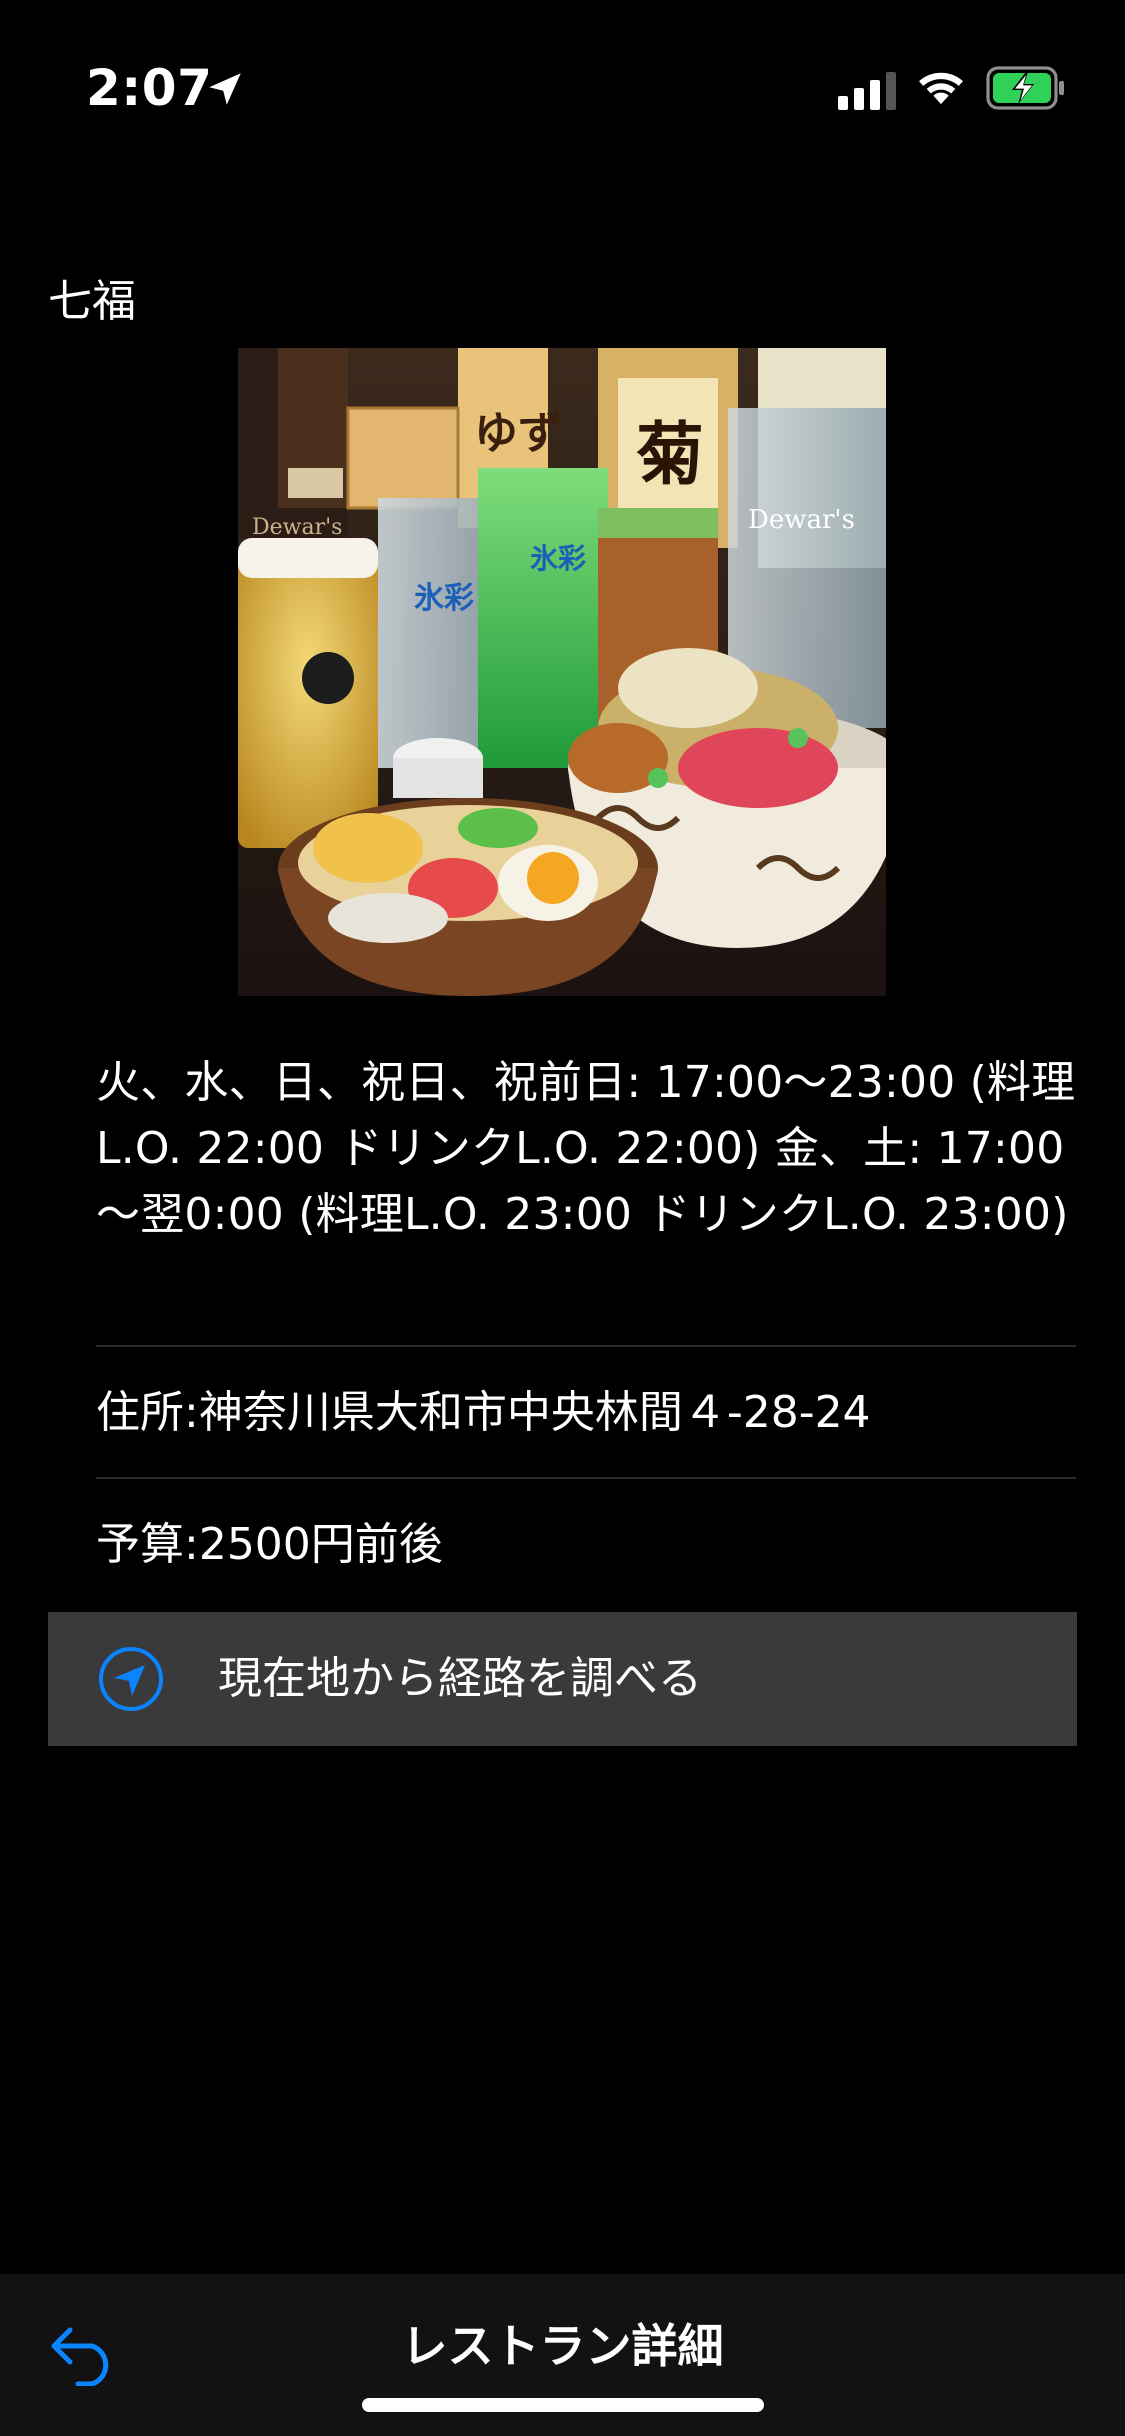 This screenshot has width=1125, height=2436. I want to click on page-title: レストラン詳細, so click(562, 2346).